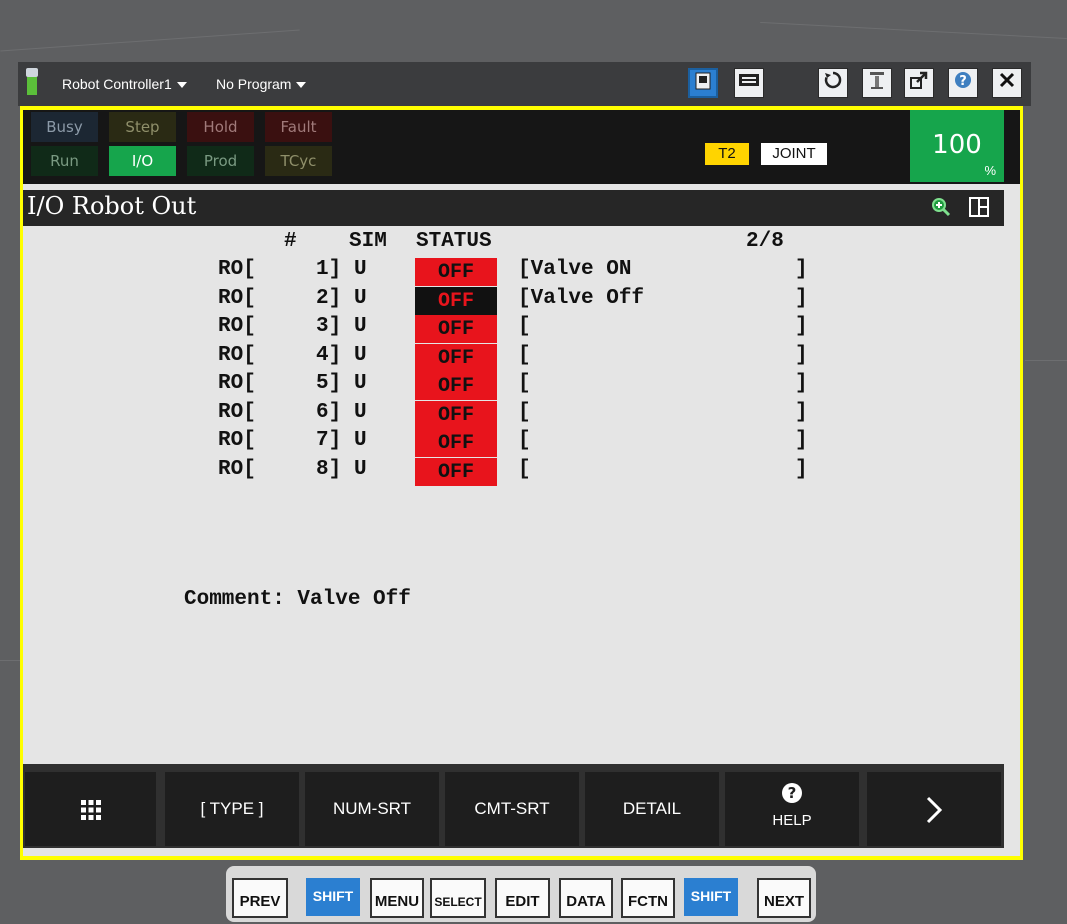 This screenshot has width=1067, height=924. Describe the element at coordinates (1007, 80) in the screenshot. I see `close-icon` at that location.